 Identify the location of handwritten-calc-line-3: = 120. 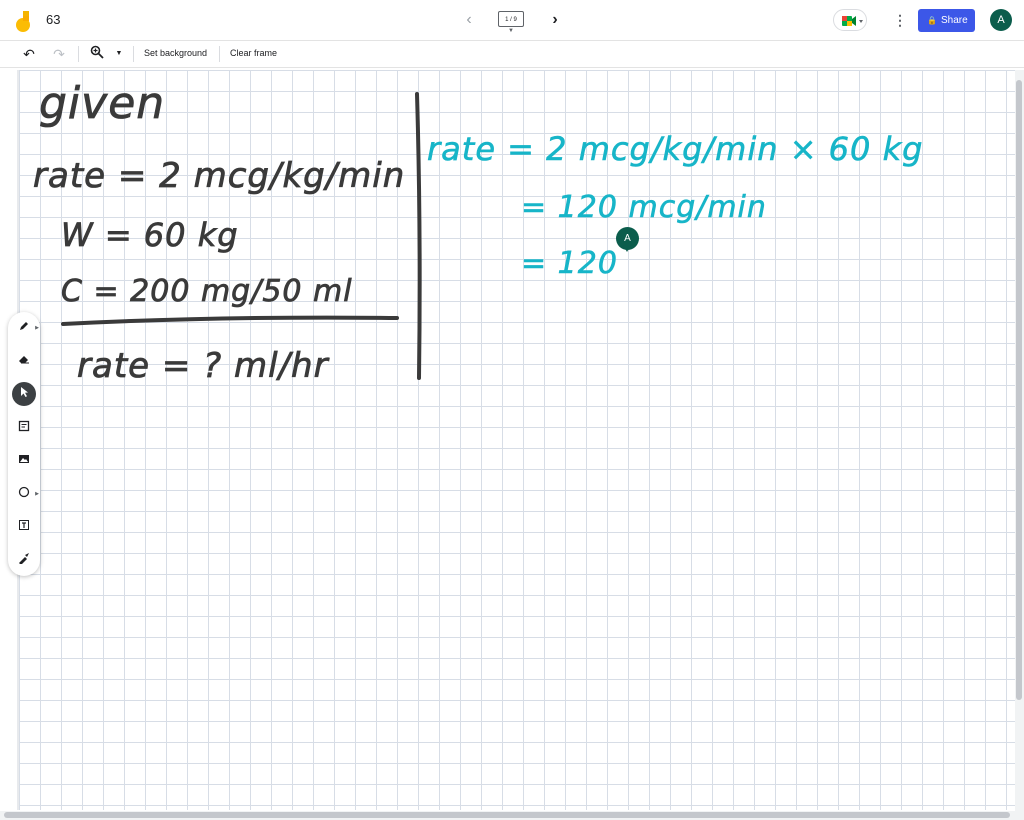
(569, 264).